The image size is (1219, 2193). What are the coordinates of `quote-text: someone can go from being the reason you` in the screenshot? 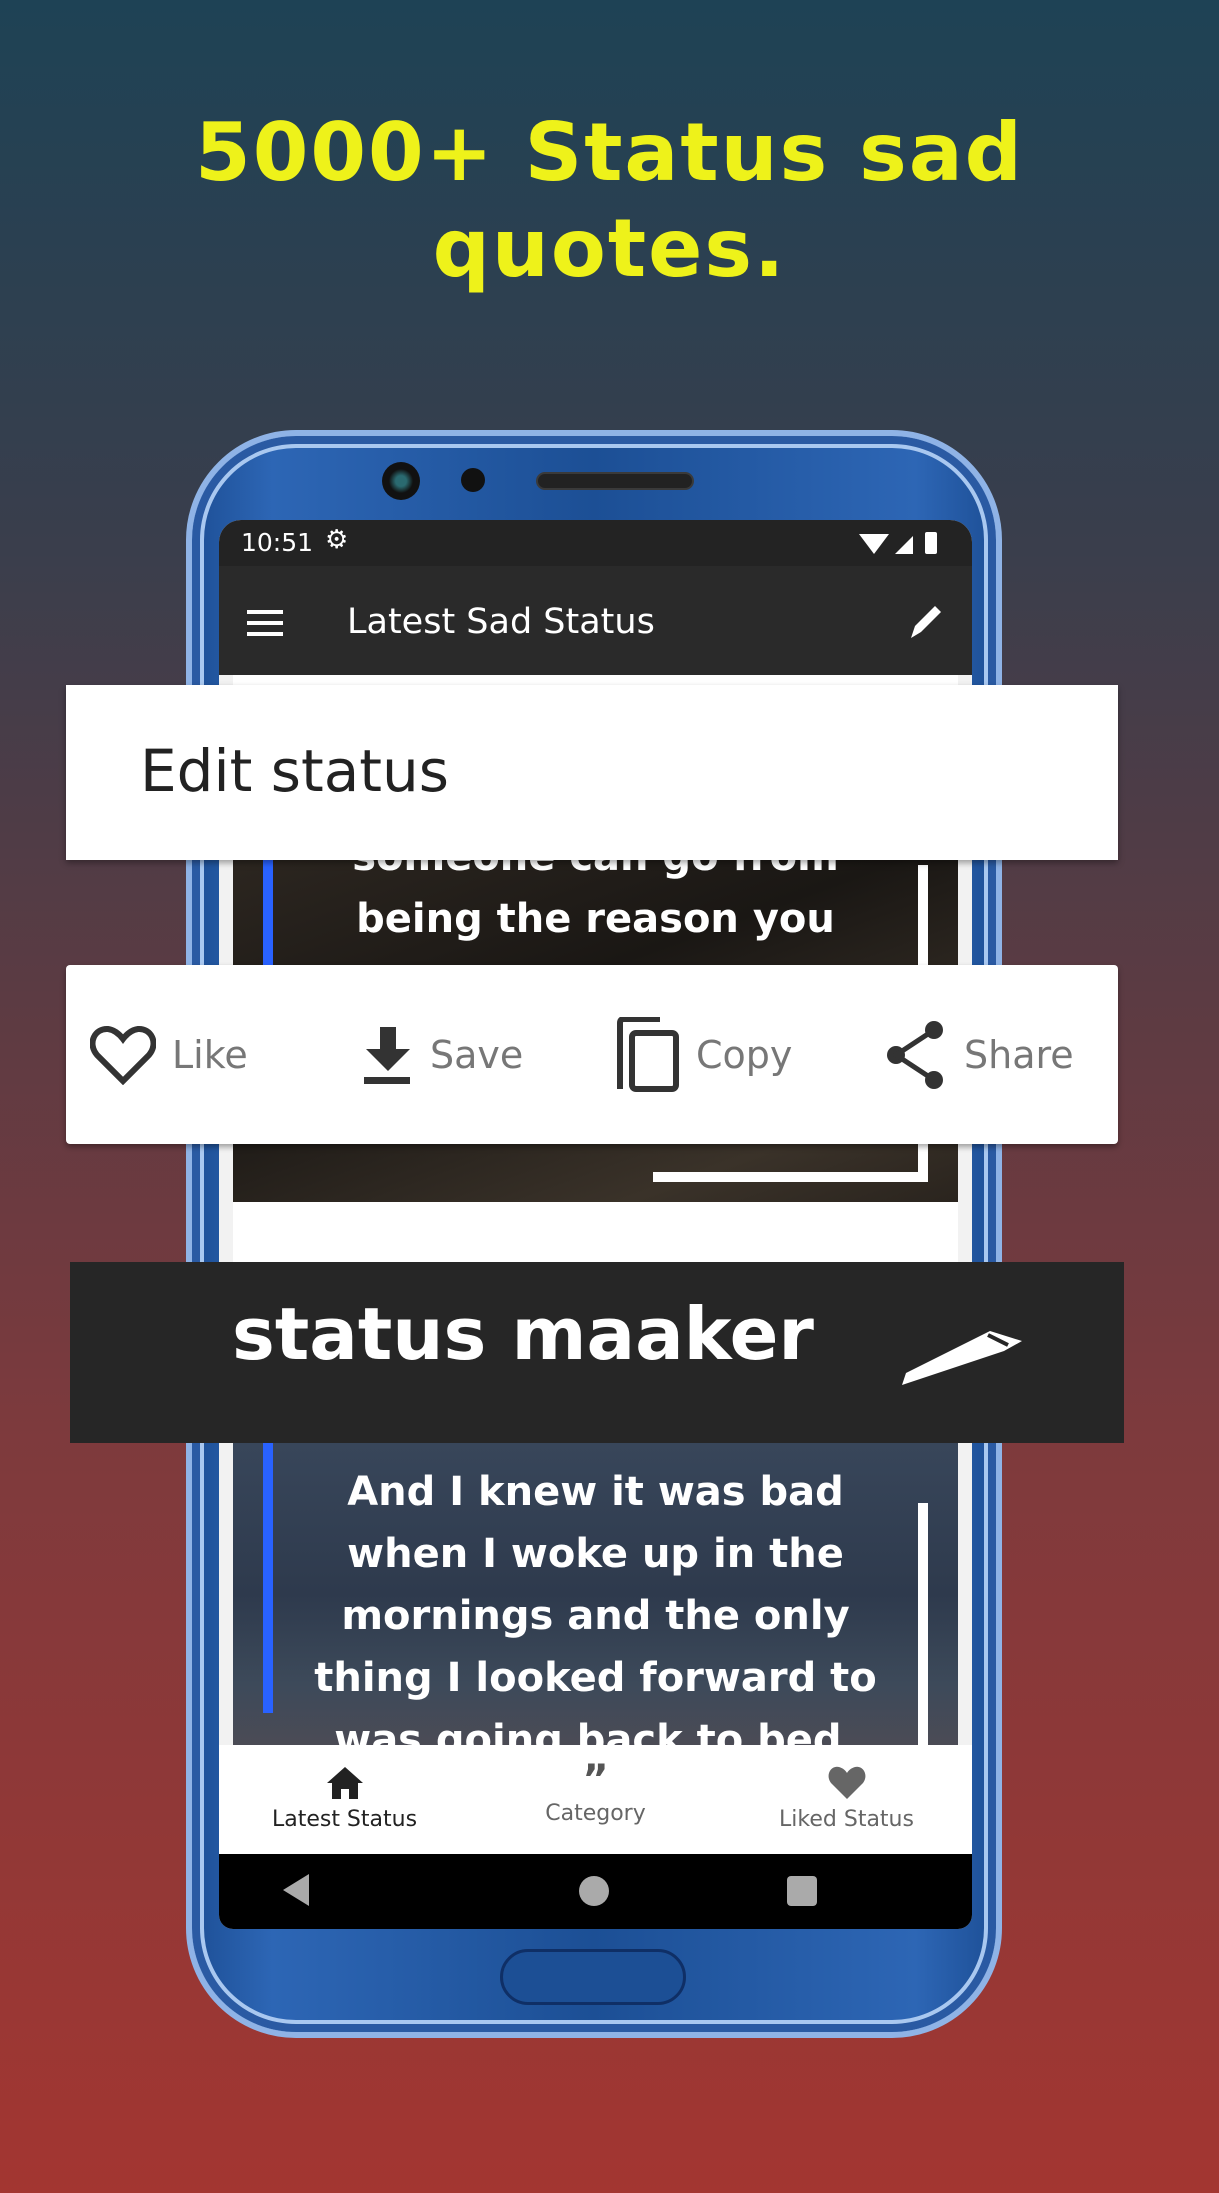 It's located at (595, 905).